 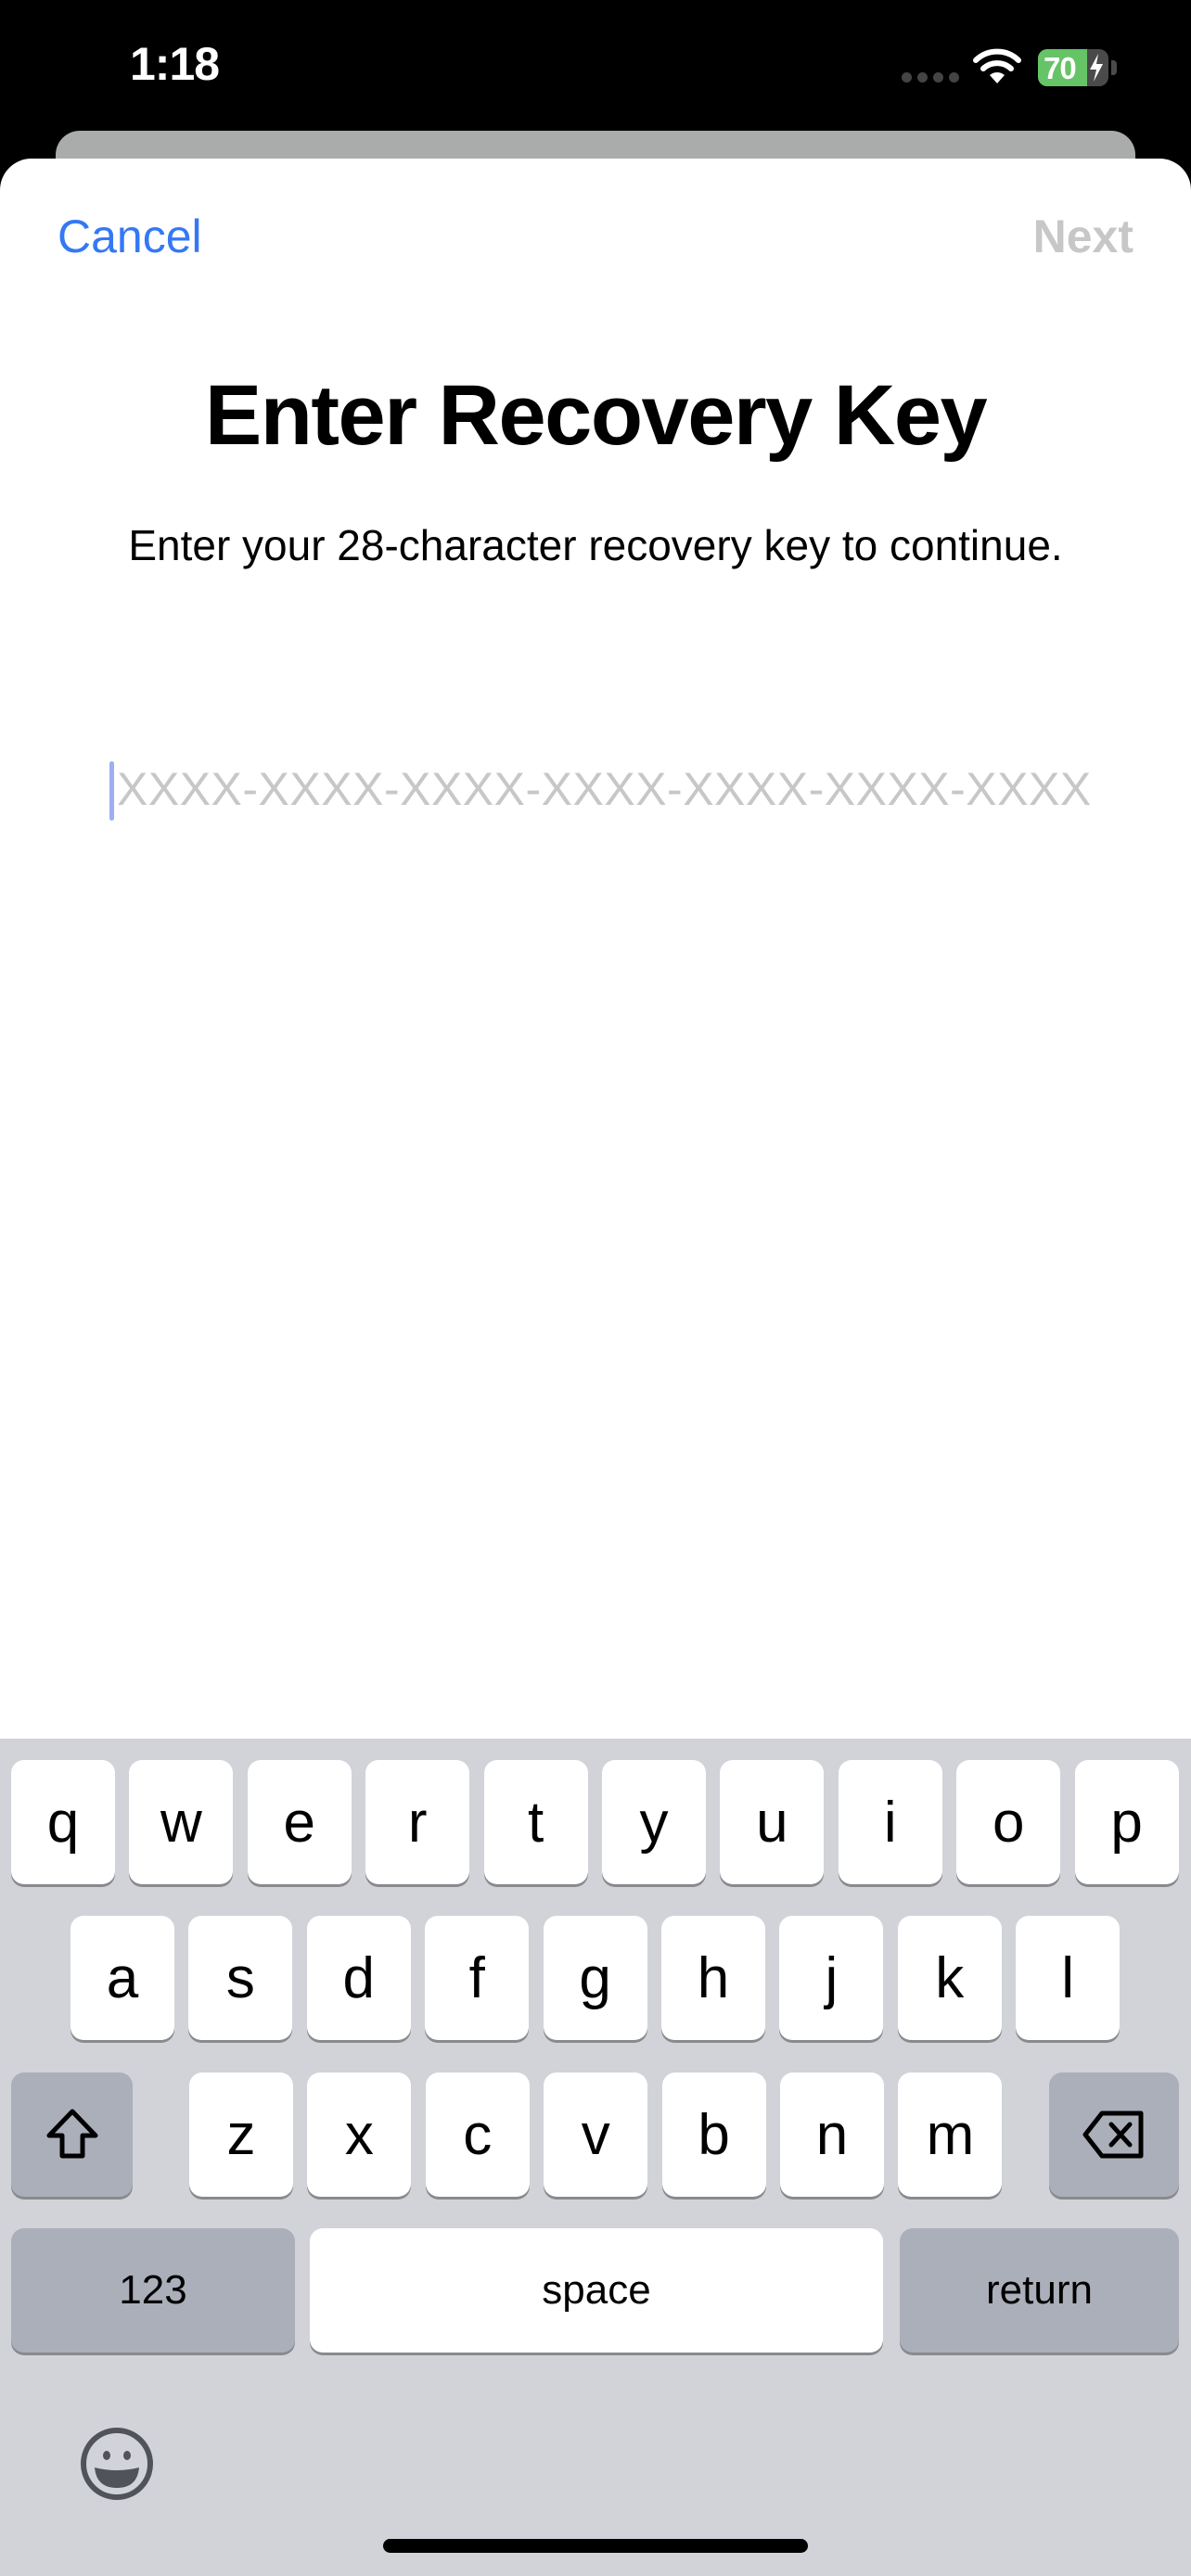 What do you see at coordinates (1114, 67) in the screenshot?
I see `battery-nub` at bounding box center [1114, 67].